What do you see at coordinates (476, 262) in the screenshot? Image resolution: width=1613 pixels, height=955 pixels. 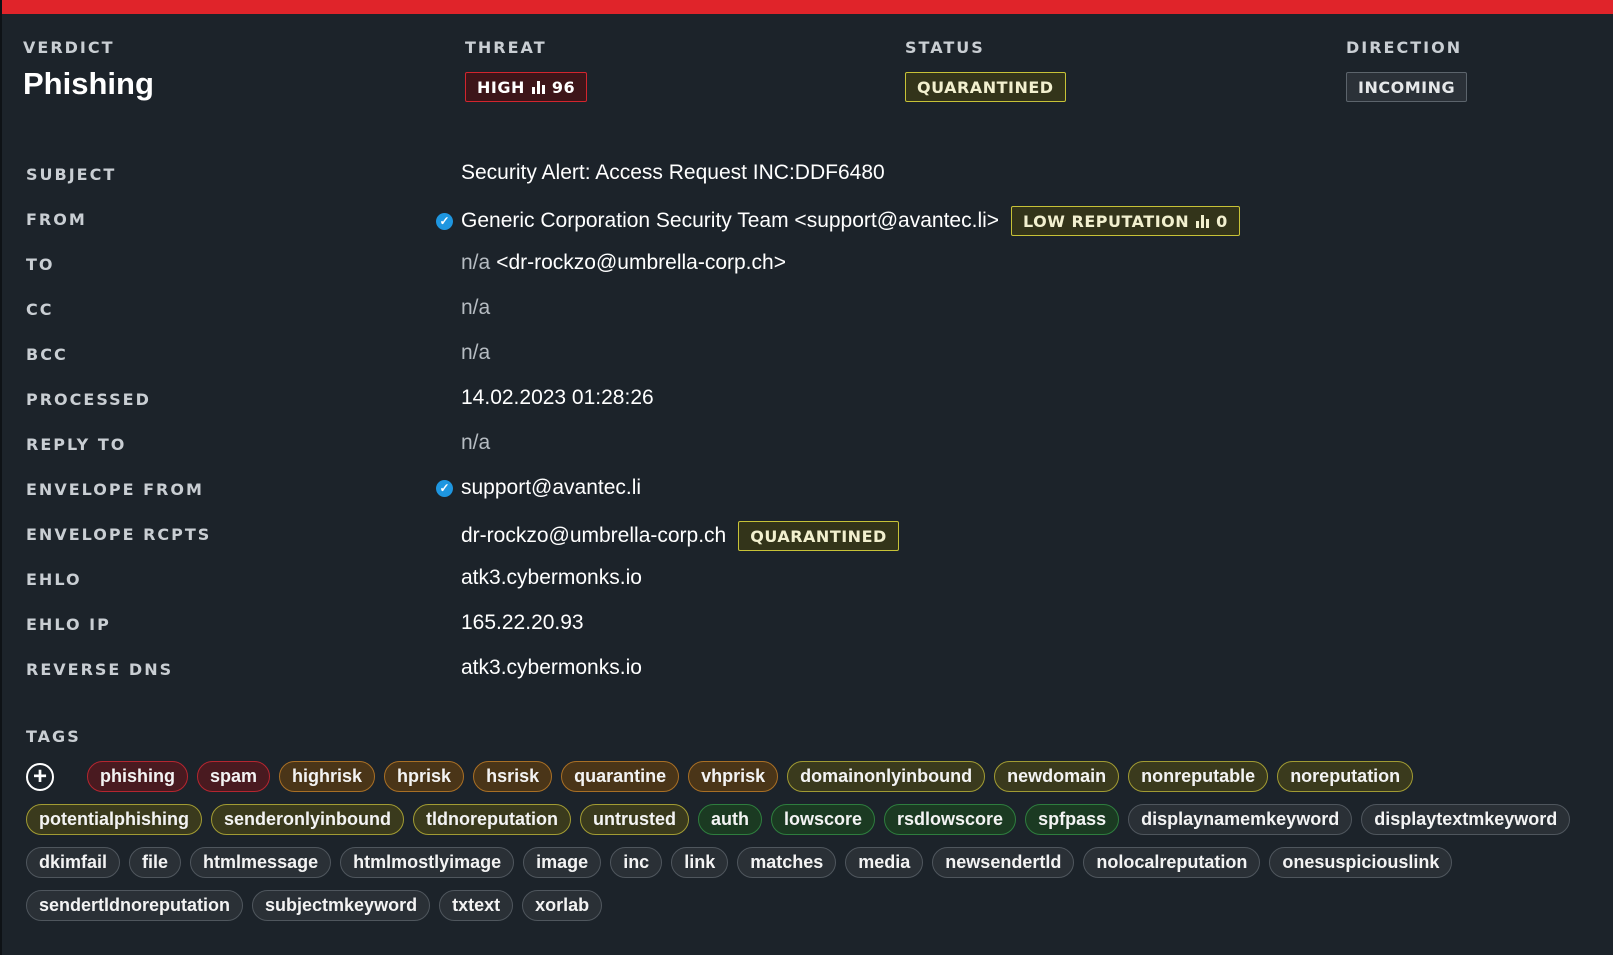 I see `to-name: n/a` at bounding box center [476, 262].